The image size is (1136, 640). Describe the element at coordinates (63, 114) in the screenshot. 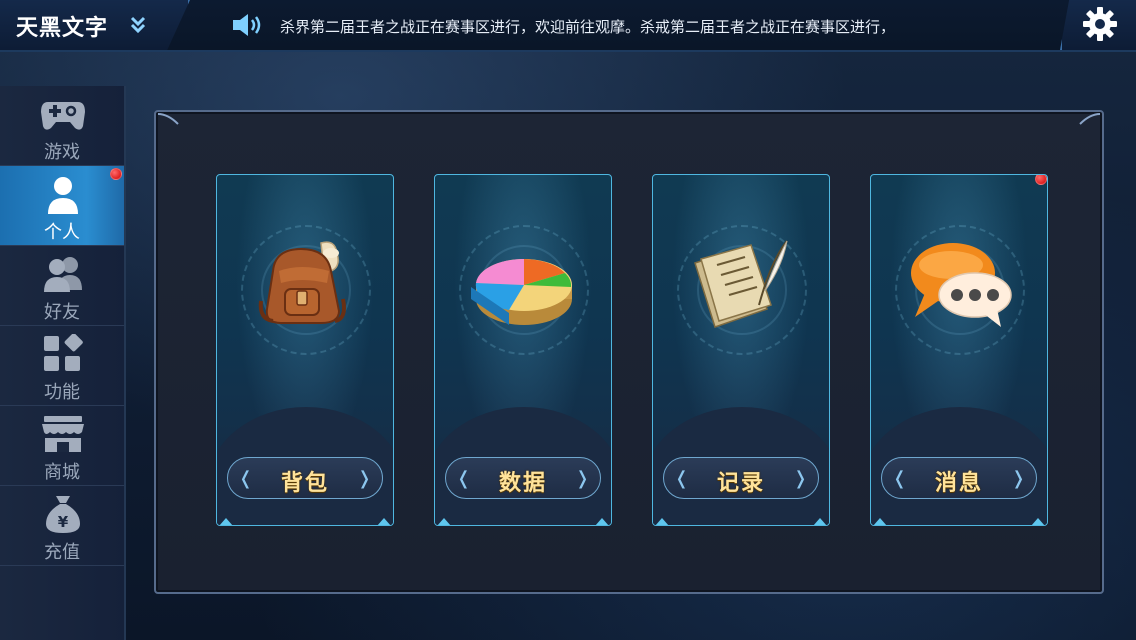

I see `gamepad-icon` at that location.